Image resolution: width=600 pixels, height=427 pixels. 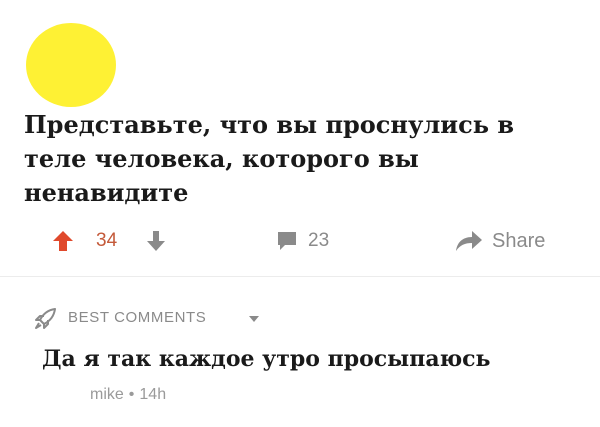 I want to click on comment-text: Да я так каждое утро просыпаюсь, so click(x=266, y=359).